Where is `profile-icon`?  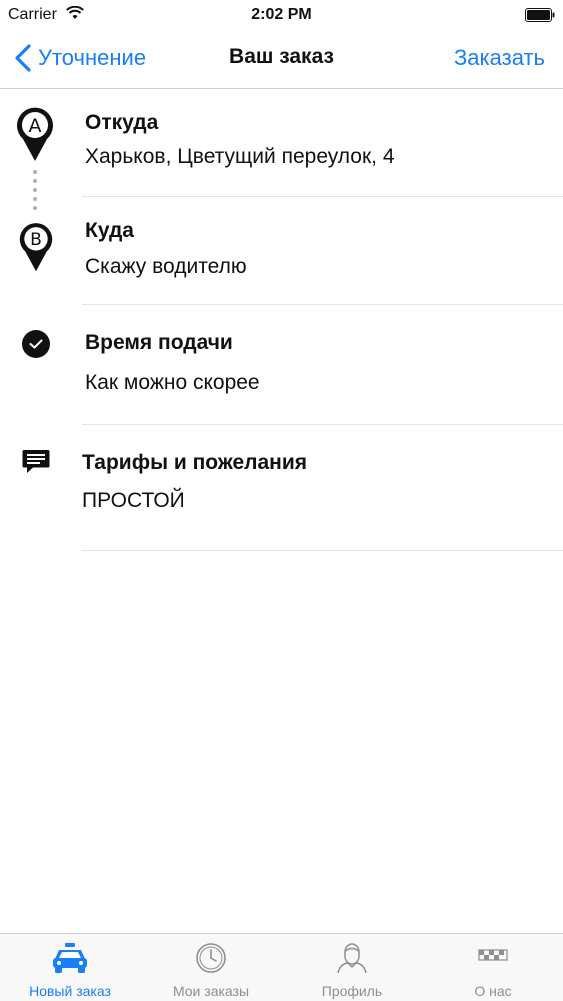 profile-icon is located at coordinates (352, 958).